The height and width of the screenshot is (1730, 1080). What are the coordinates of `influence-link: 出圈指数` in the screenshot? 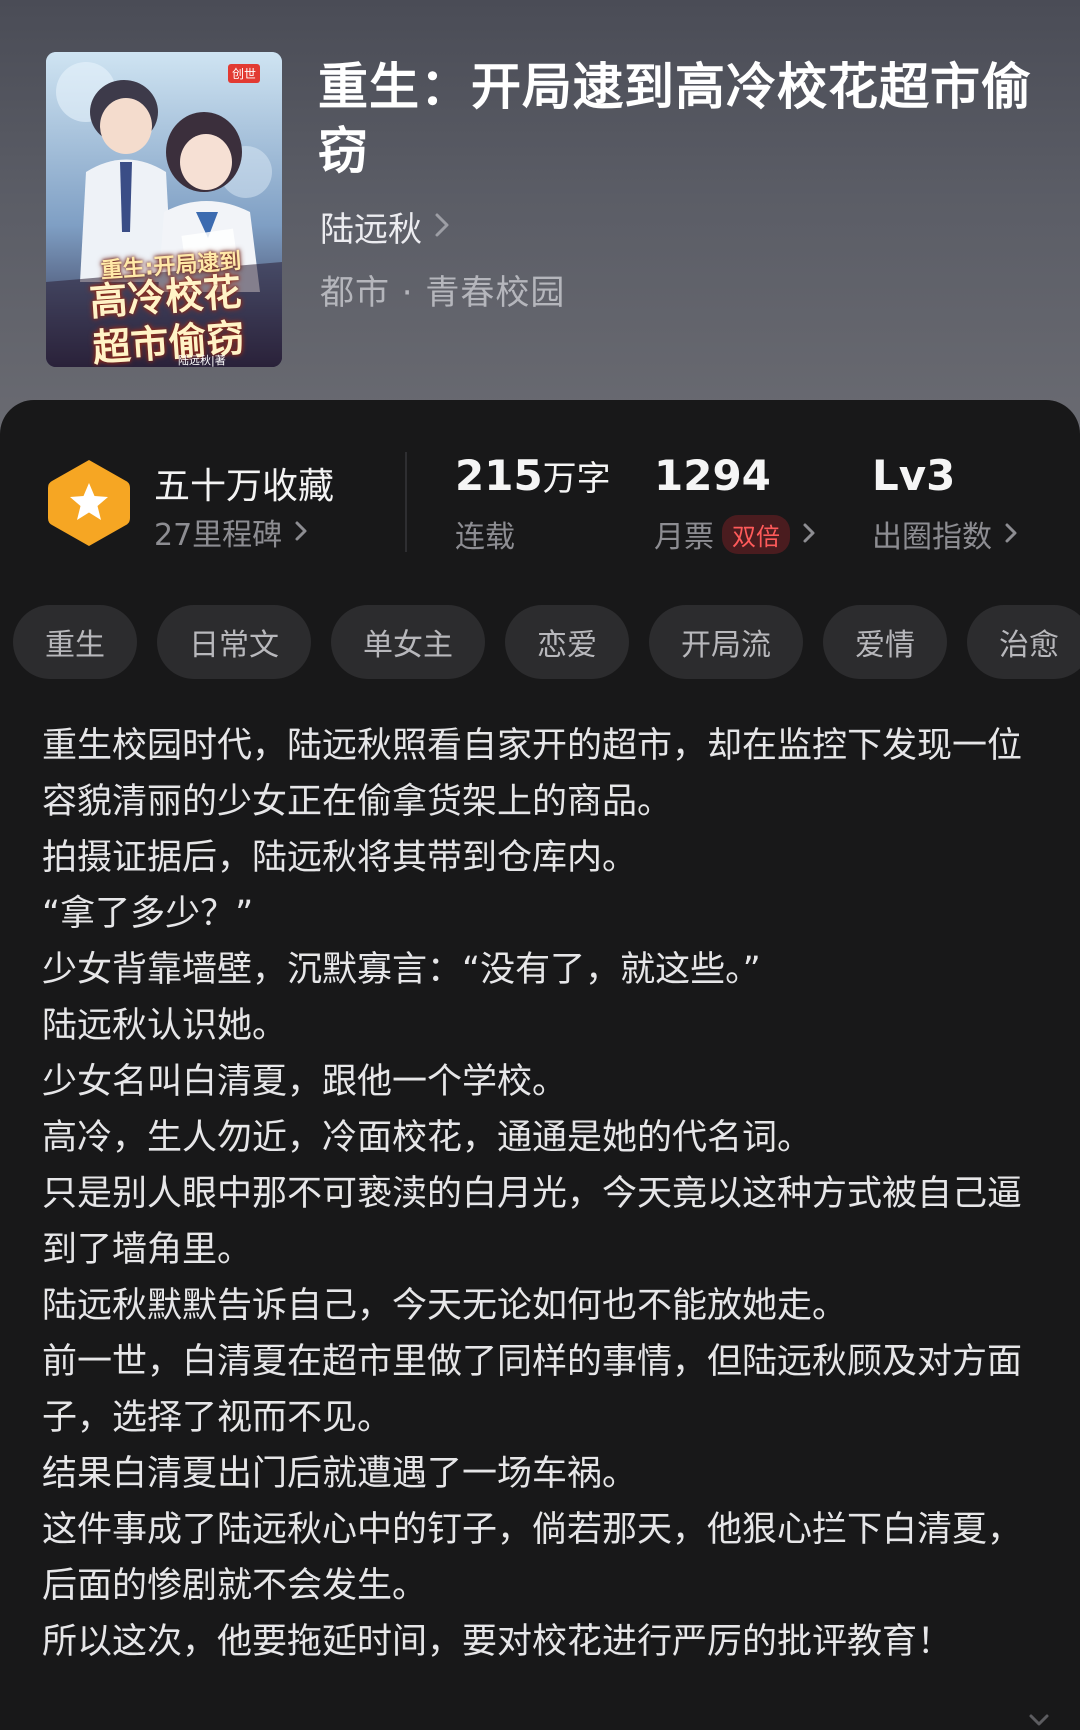 It's located at (945, 534).